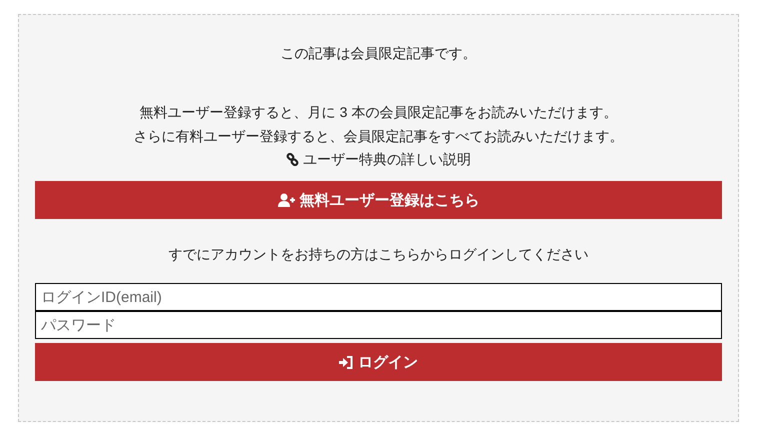 This screenshot has height=437, width=757. What do you see at coordinates (378, 297) in the screenshot?
I see `input-field: ログインID(email)` at bounding box center [378, 297].